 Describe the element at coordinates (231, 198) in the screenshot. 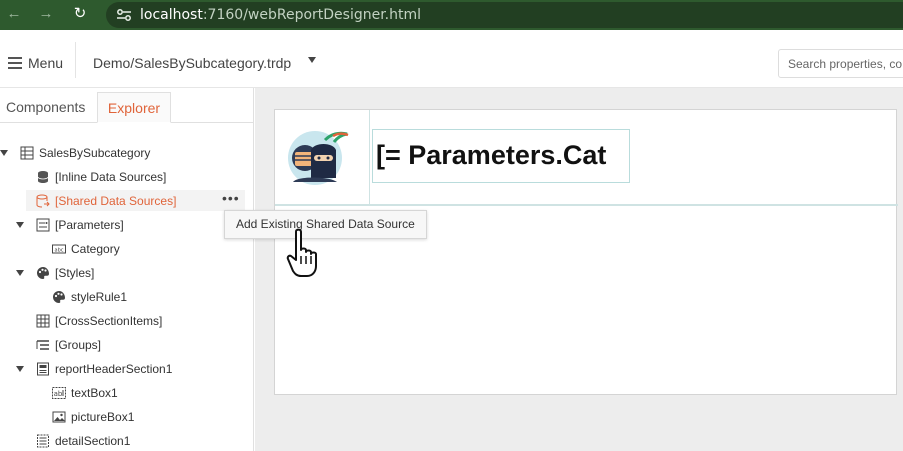

I see `more-options-icon: •••` at that location.